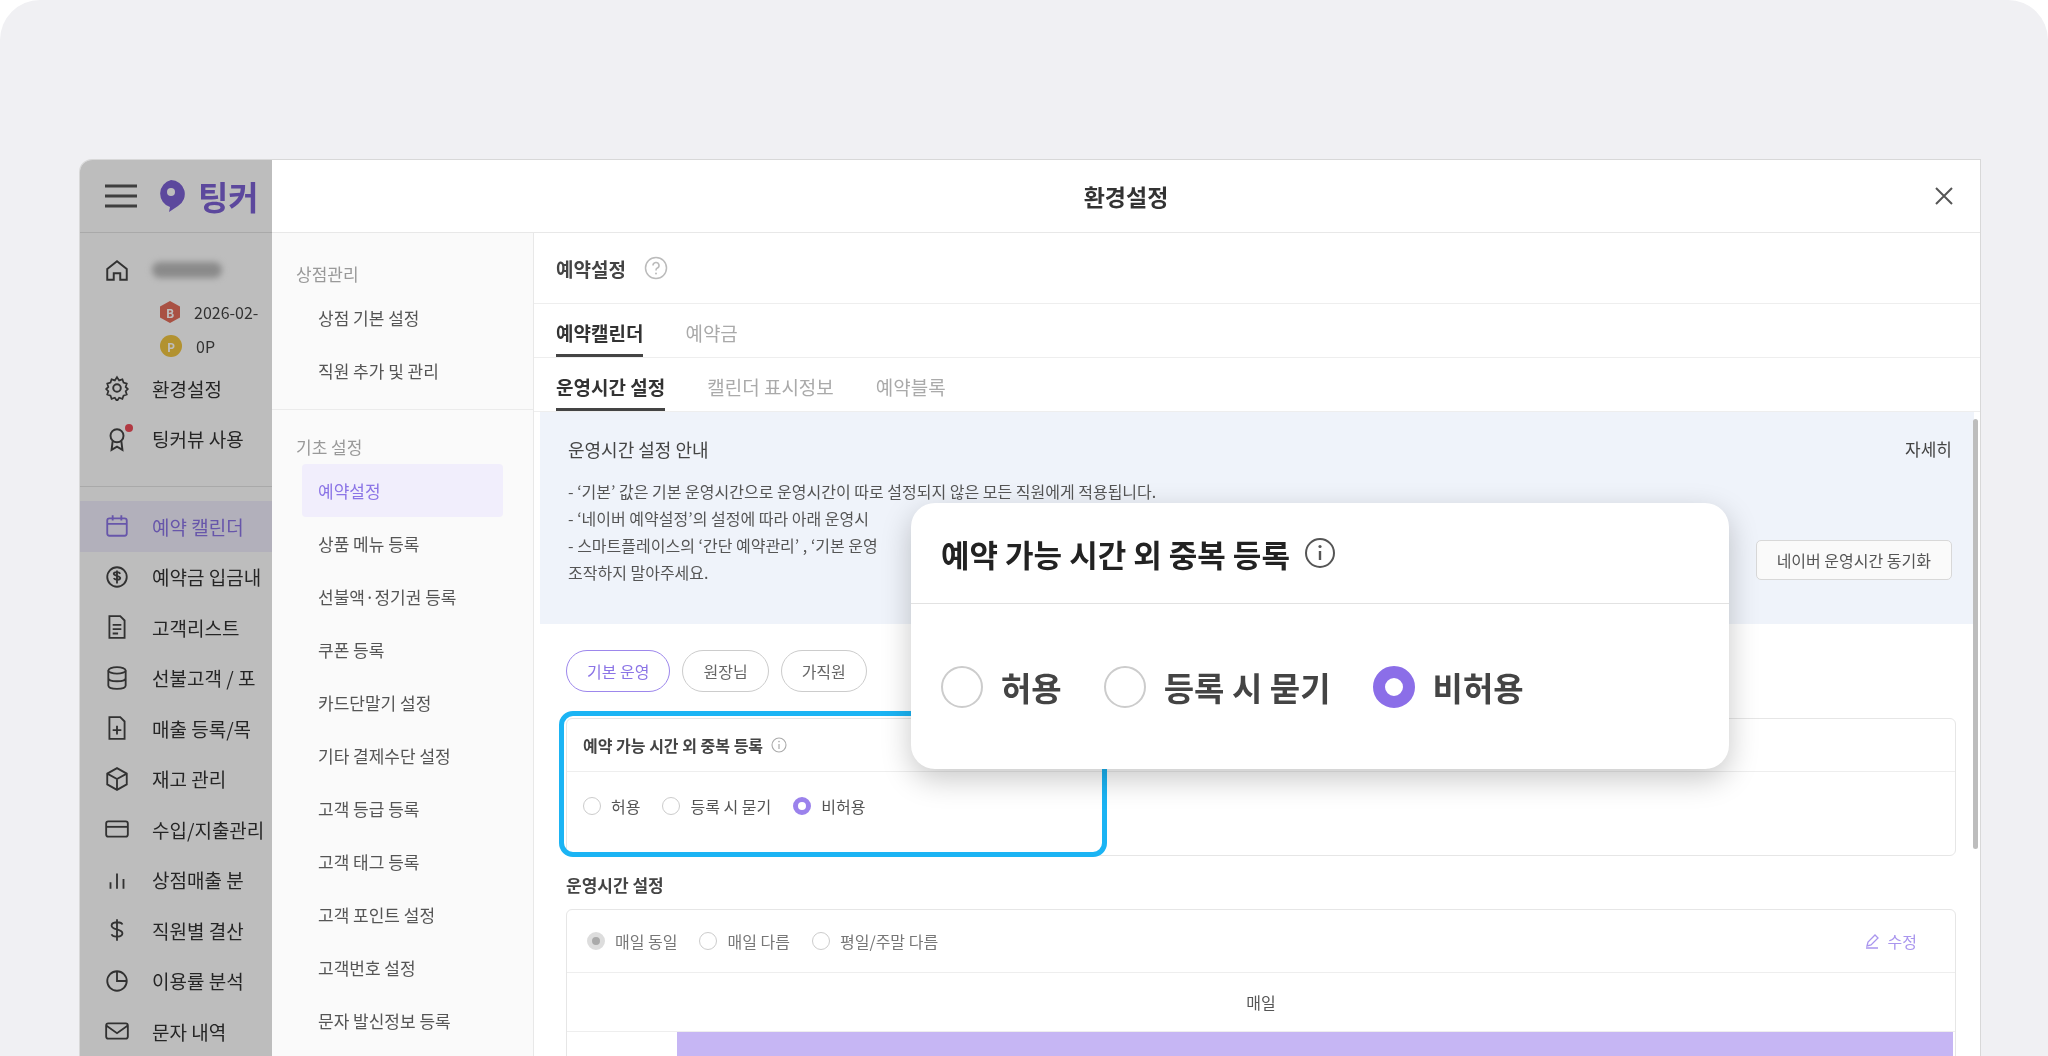 This screenshot has height=1056, width=2048. I want to click on menu-item: 기타 결제수단 설정, so click(402, 755).